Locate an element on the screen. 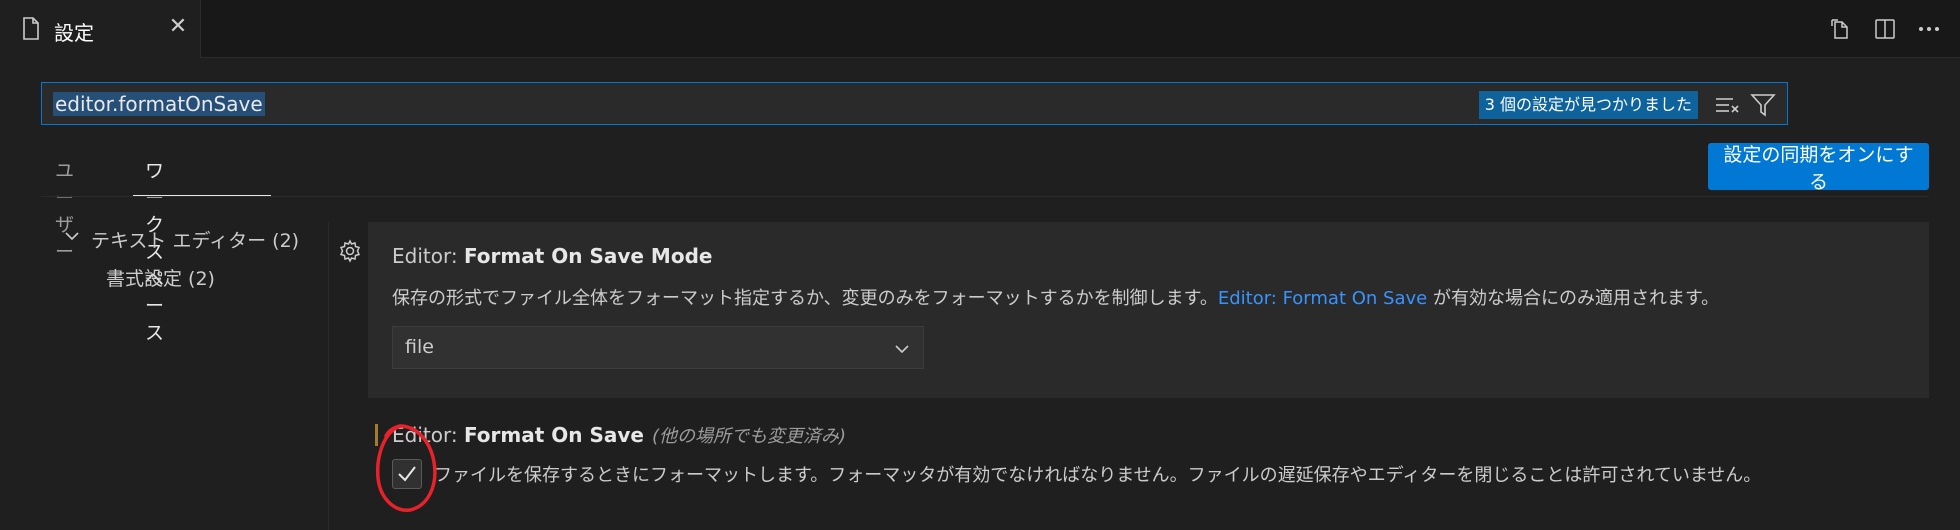 The height and width of the screenshot is (530, 1960). turn-on-settings-sync-button: 設定の同期をオンにする is located at coordinates (1818, 168).